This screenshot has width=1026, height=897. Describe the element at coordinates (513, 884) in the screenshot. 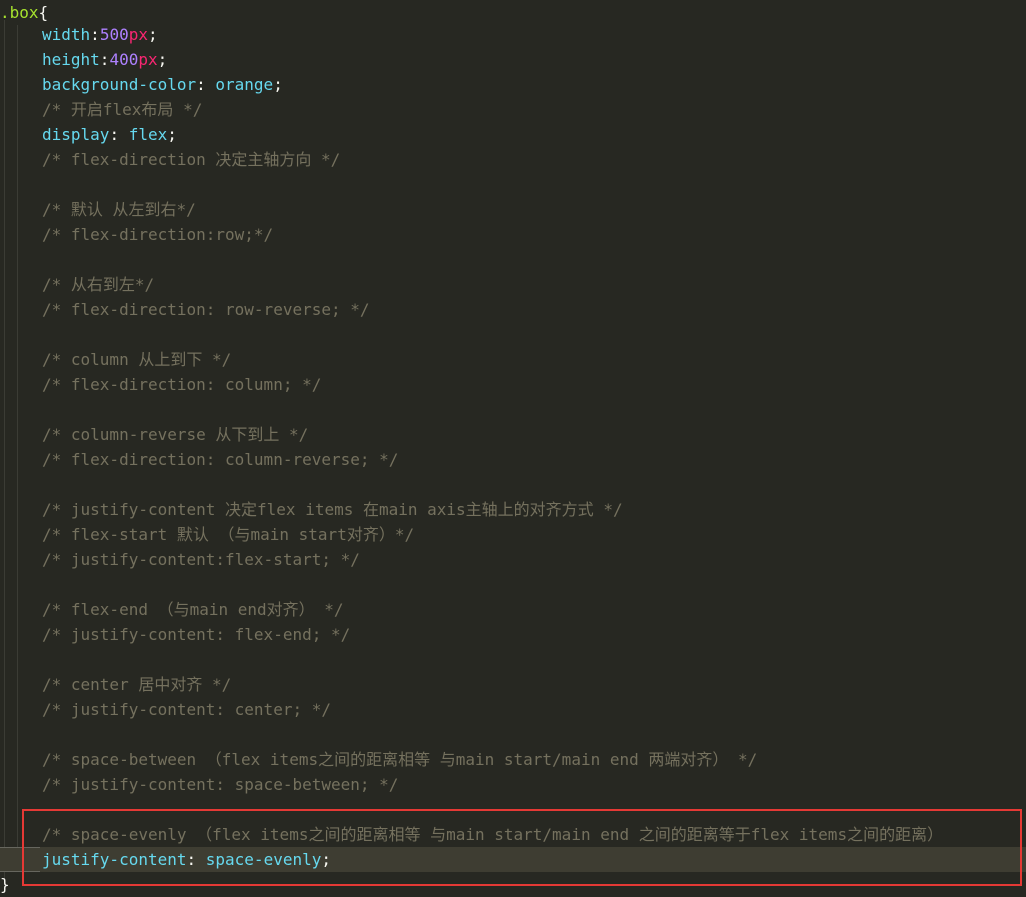

I see `code-line: }` at that location.